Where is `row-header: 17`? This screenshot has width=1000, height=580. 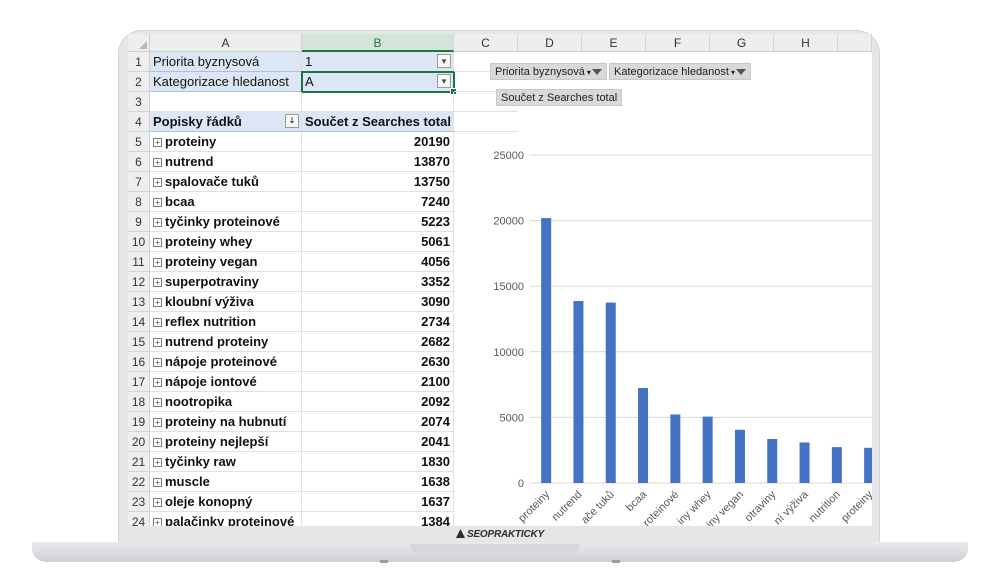 row-header: 17 is located at coordinates (139, 382).